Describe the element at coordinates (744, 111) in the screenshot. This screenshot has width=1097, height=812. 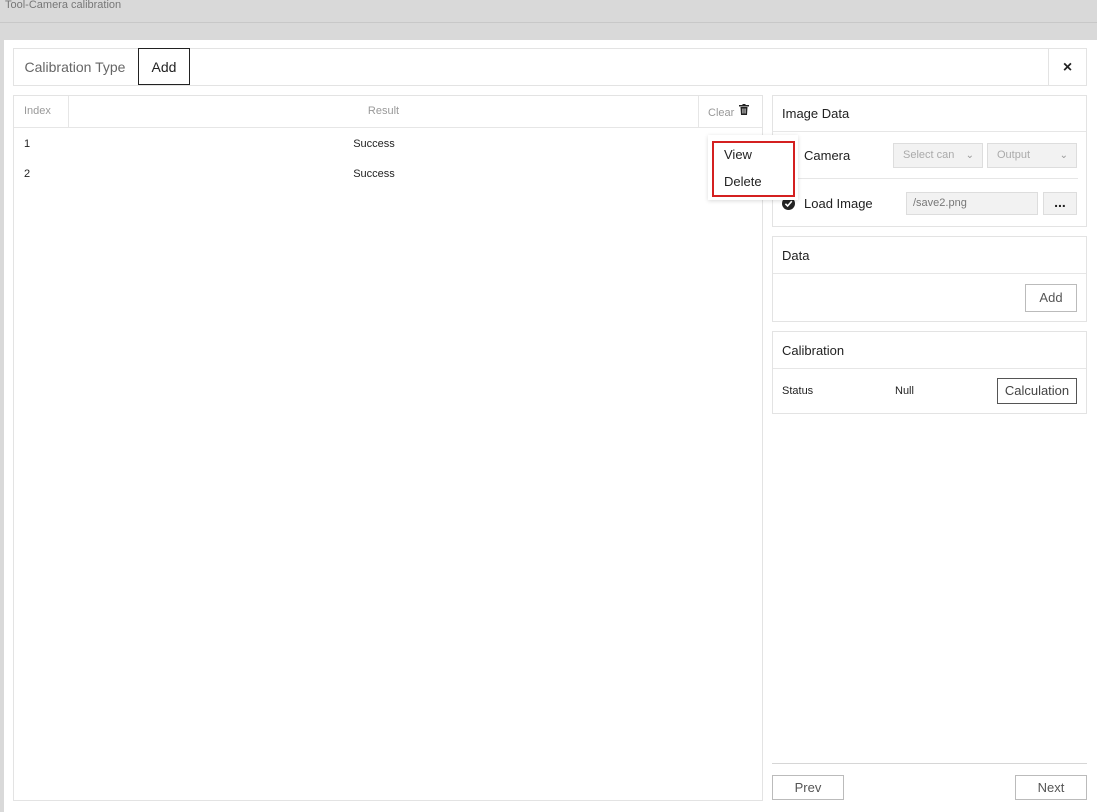
I see `trash-icon` at that location.